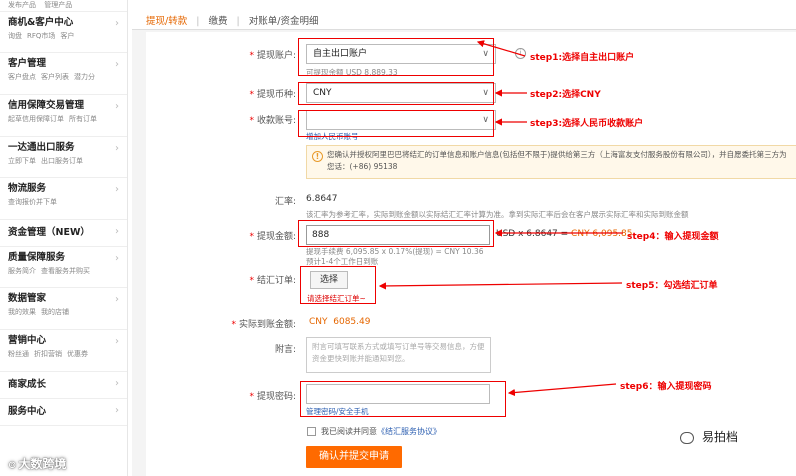 Image resolution: width=796 pixels, height=476 pixels. I want to click on sidebar-section-title: 服务中心, so click(63, 412).